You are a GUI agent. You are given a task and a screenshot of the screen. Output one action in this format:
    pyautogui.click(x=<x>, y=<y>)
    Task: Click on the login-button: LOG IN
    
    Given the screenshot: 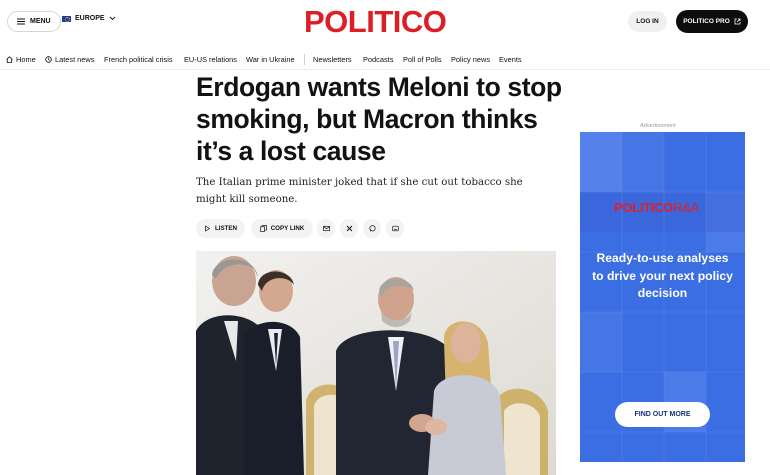 What is the action you would take?
    pyautogui.click(x=647, y=21)
    